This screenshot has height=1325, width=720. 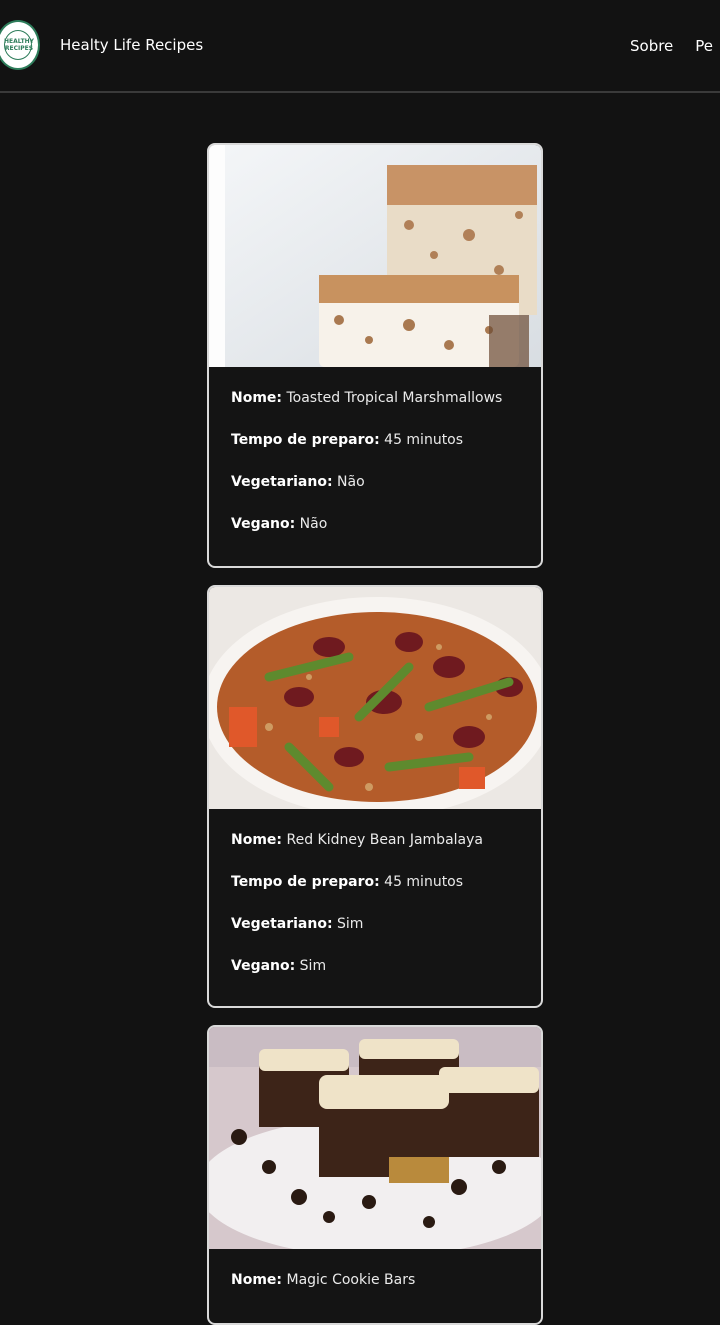 I want to click on recipe-name-row: Nome: Red Kidney Bean Jambalaya, so click(x=375, y=840).